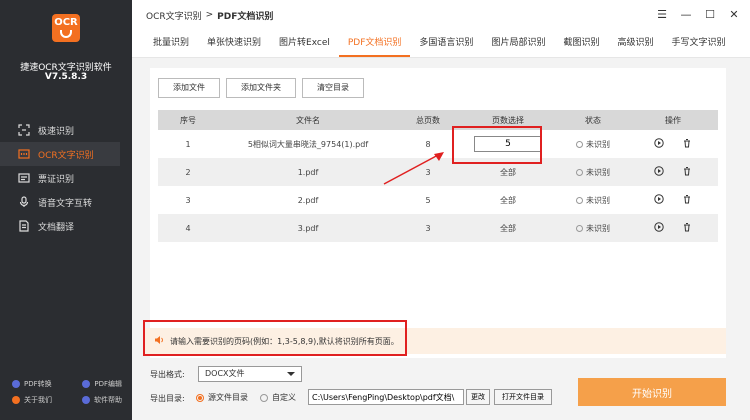 Image resolution: width=750 pixels, height=420 pixels. I want to click on clear-list-button: 清空目录, so click(333, 88).